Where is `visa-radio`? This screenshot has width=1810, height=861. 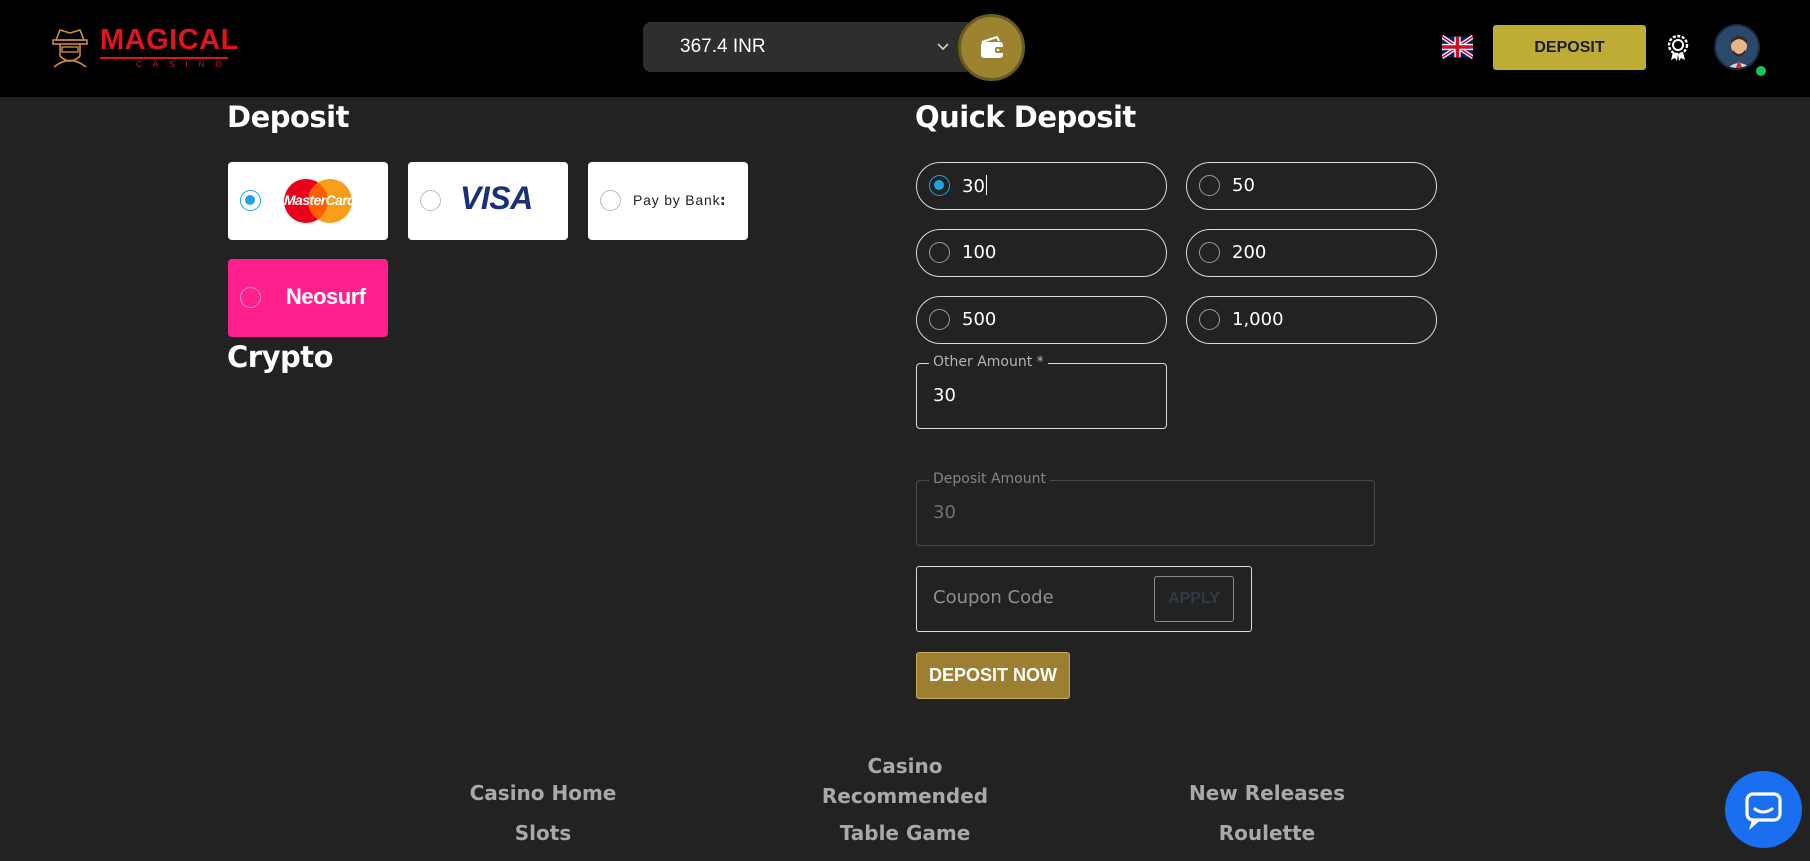 visa-radio is located at coordinates (430, 200).